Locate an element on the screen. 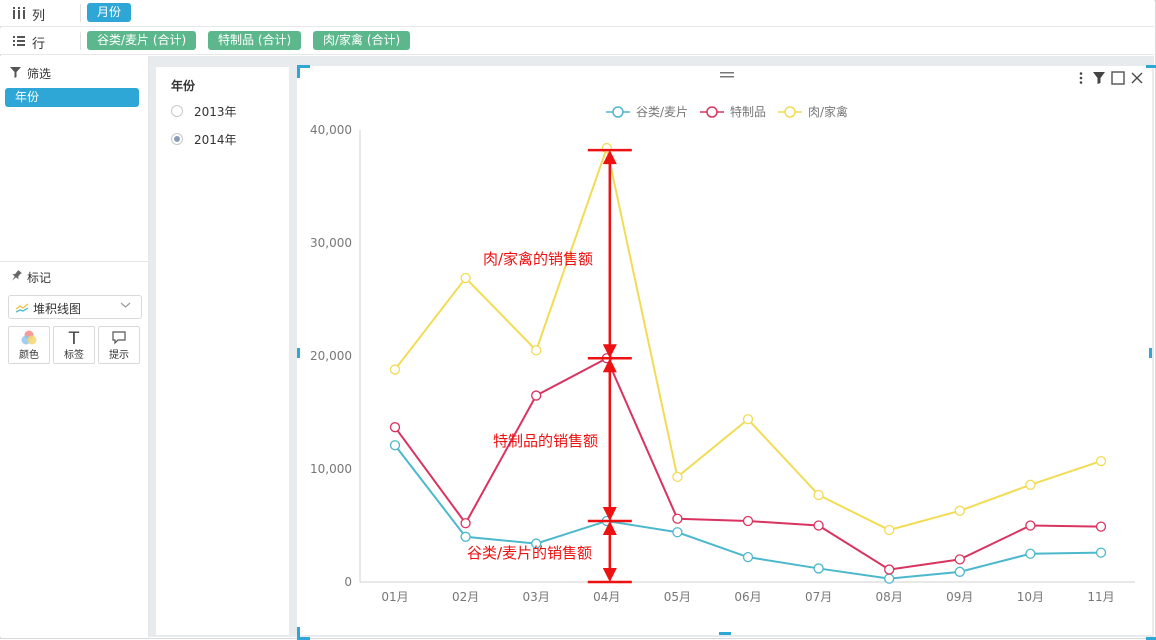 The width and height of the screenshot is (1156, 640). y-tick-label: 30,000 is located at coordinates (331, 243).